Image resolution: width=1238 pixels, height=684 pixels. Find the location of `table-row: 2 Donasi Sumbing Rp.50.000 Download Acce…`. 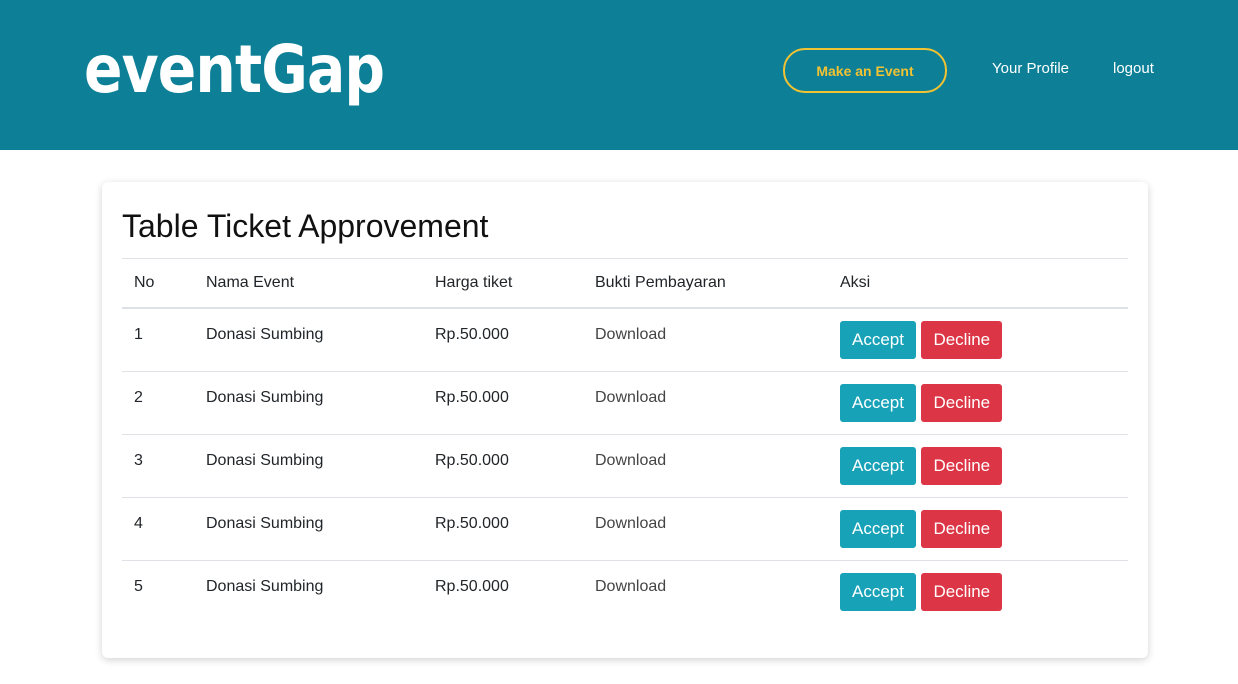

table-row: 2 Donasi Sumbing Rp.50.000 Download Acce… is located at coordinates (625, 403).